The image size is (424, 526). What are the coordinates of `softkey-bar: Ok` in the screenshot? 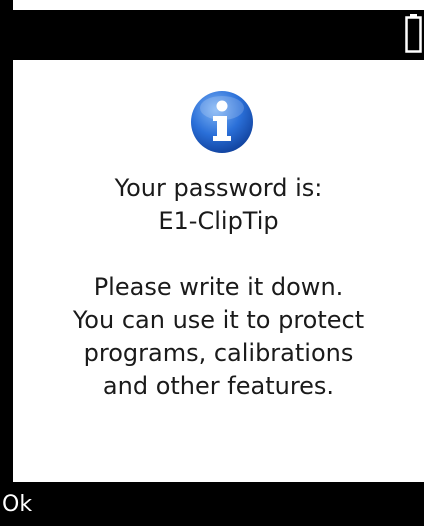 It's located at (212, 504).